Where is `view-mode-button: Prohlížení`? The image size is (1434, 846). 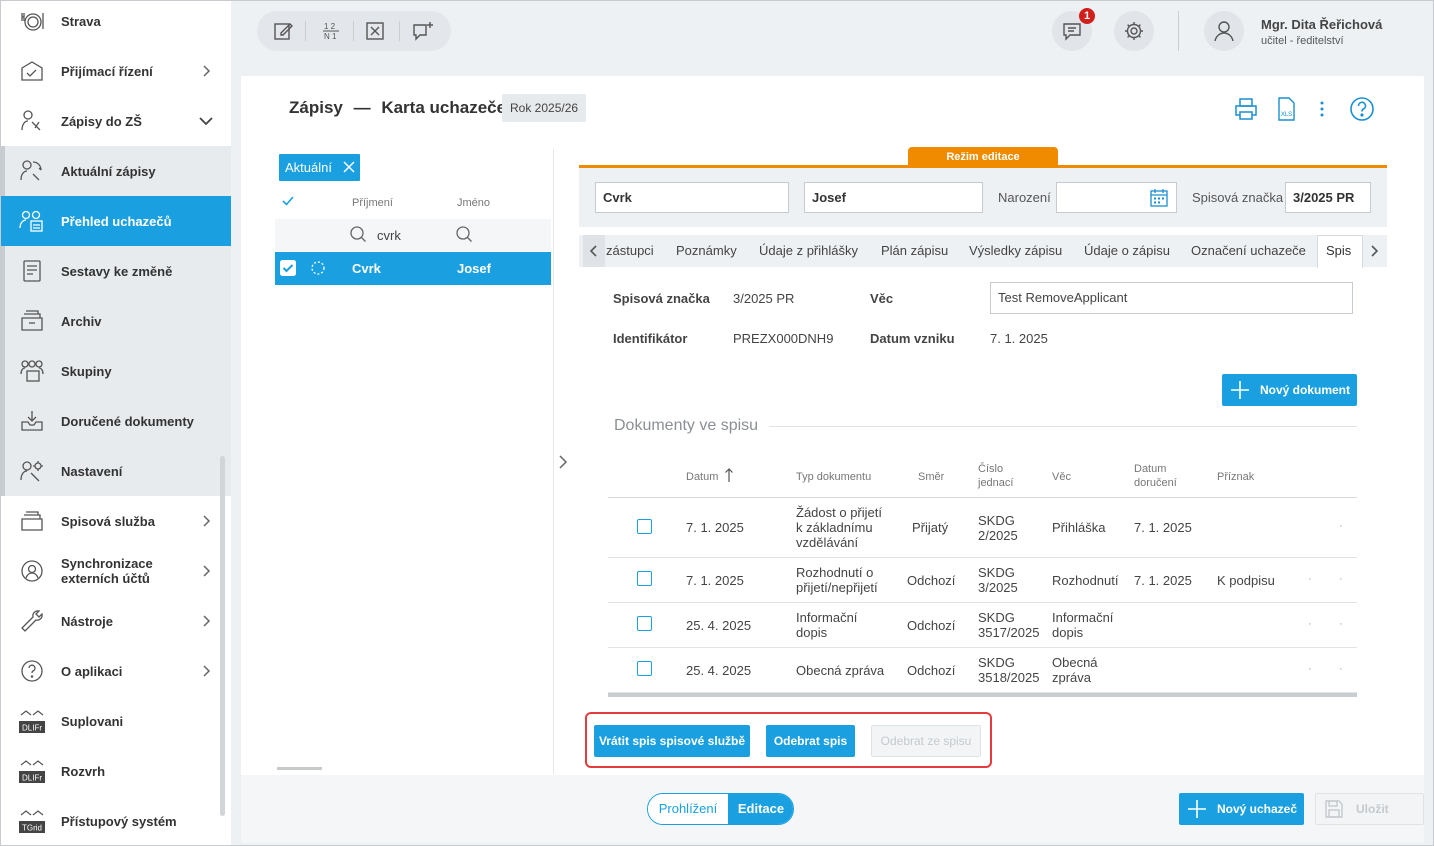 view-mode-button: Prohlížení is located at coordinates (688, 809).